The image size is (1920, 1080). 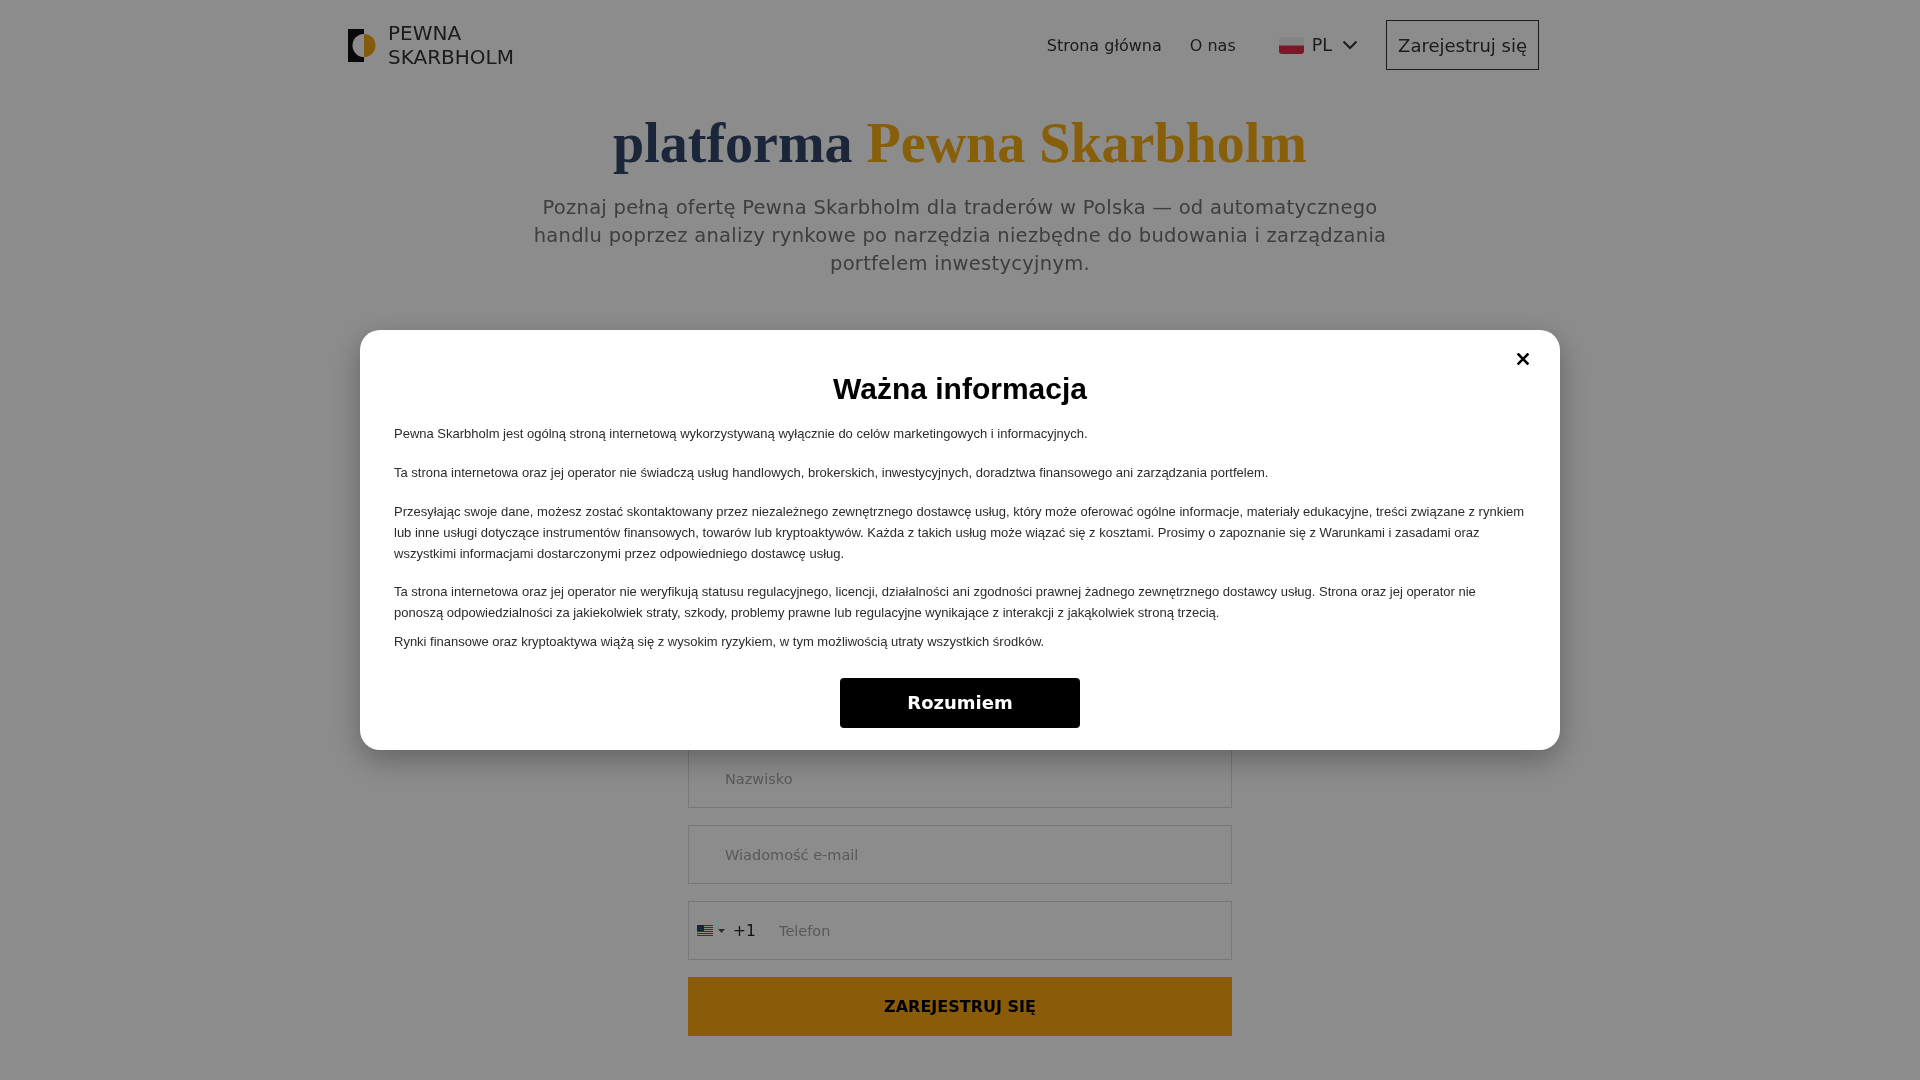 What do you see at coordinates (463, 45) in the screenshot?
I see `logo-text: PEWNA SKARBHOLM` at bounding box center [463, 45].